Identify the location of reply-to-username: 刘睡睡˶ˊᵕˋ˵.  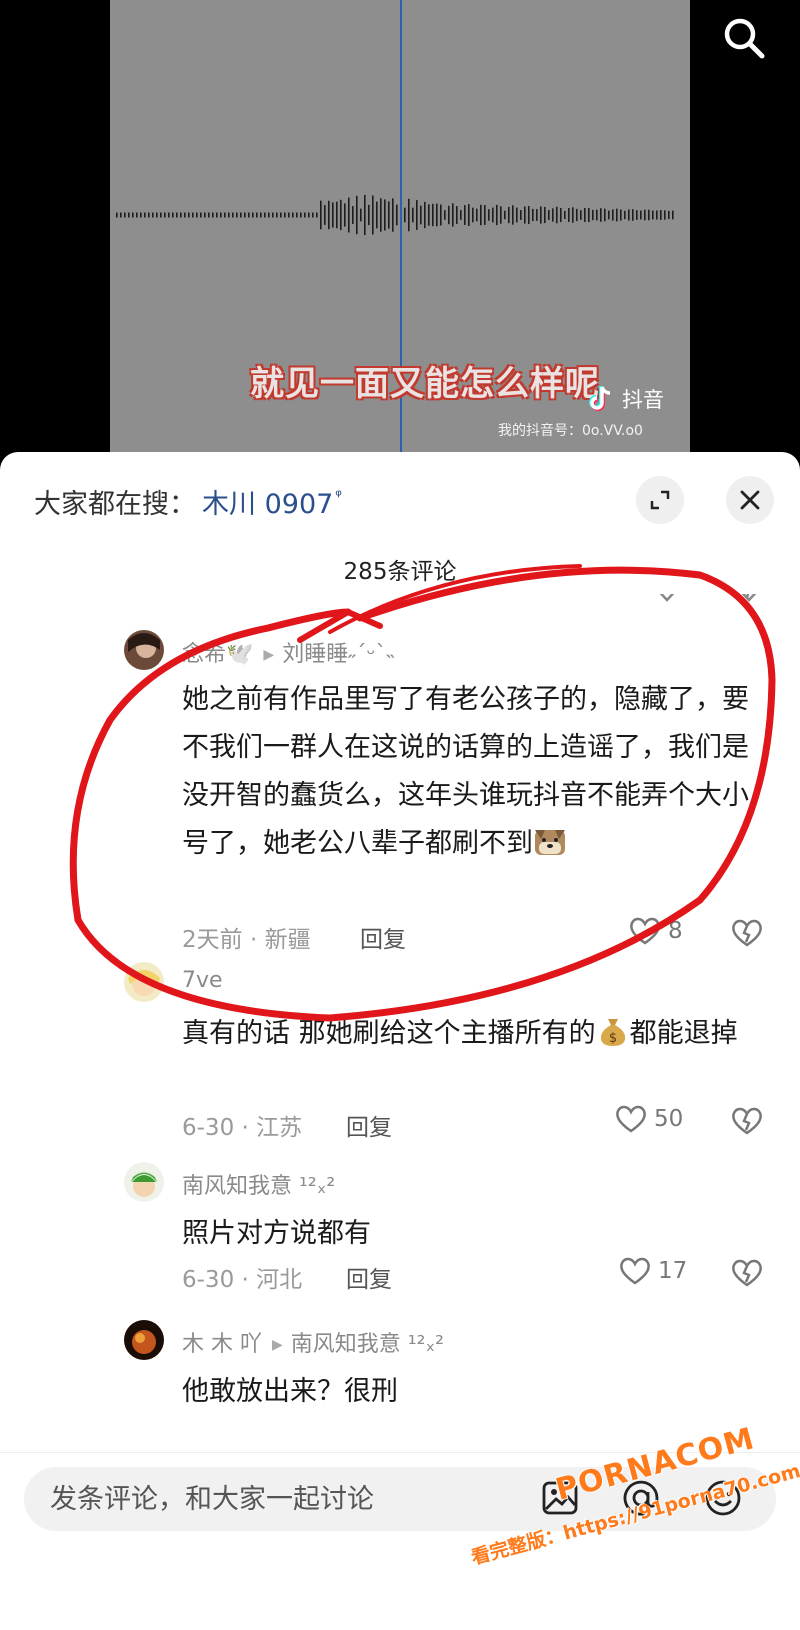
(338, 654).